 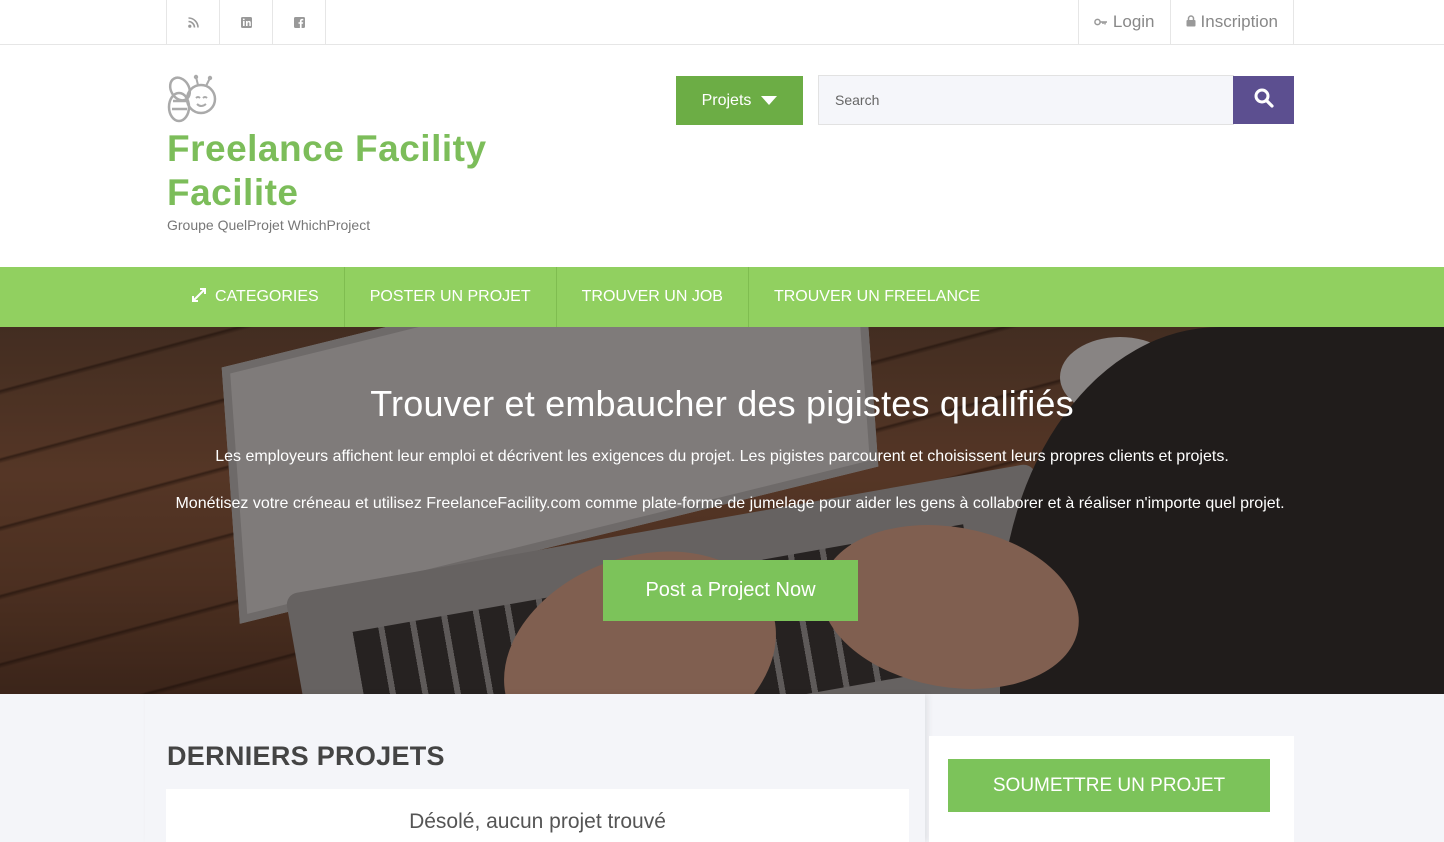 What do you see at coordinates (1239, 21) in the screenshot?
I see `register-label: Inscription` at bounding box center [1239, 21].